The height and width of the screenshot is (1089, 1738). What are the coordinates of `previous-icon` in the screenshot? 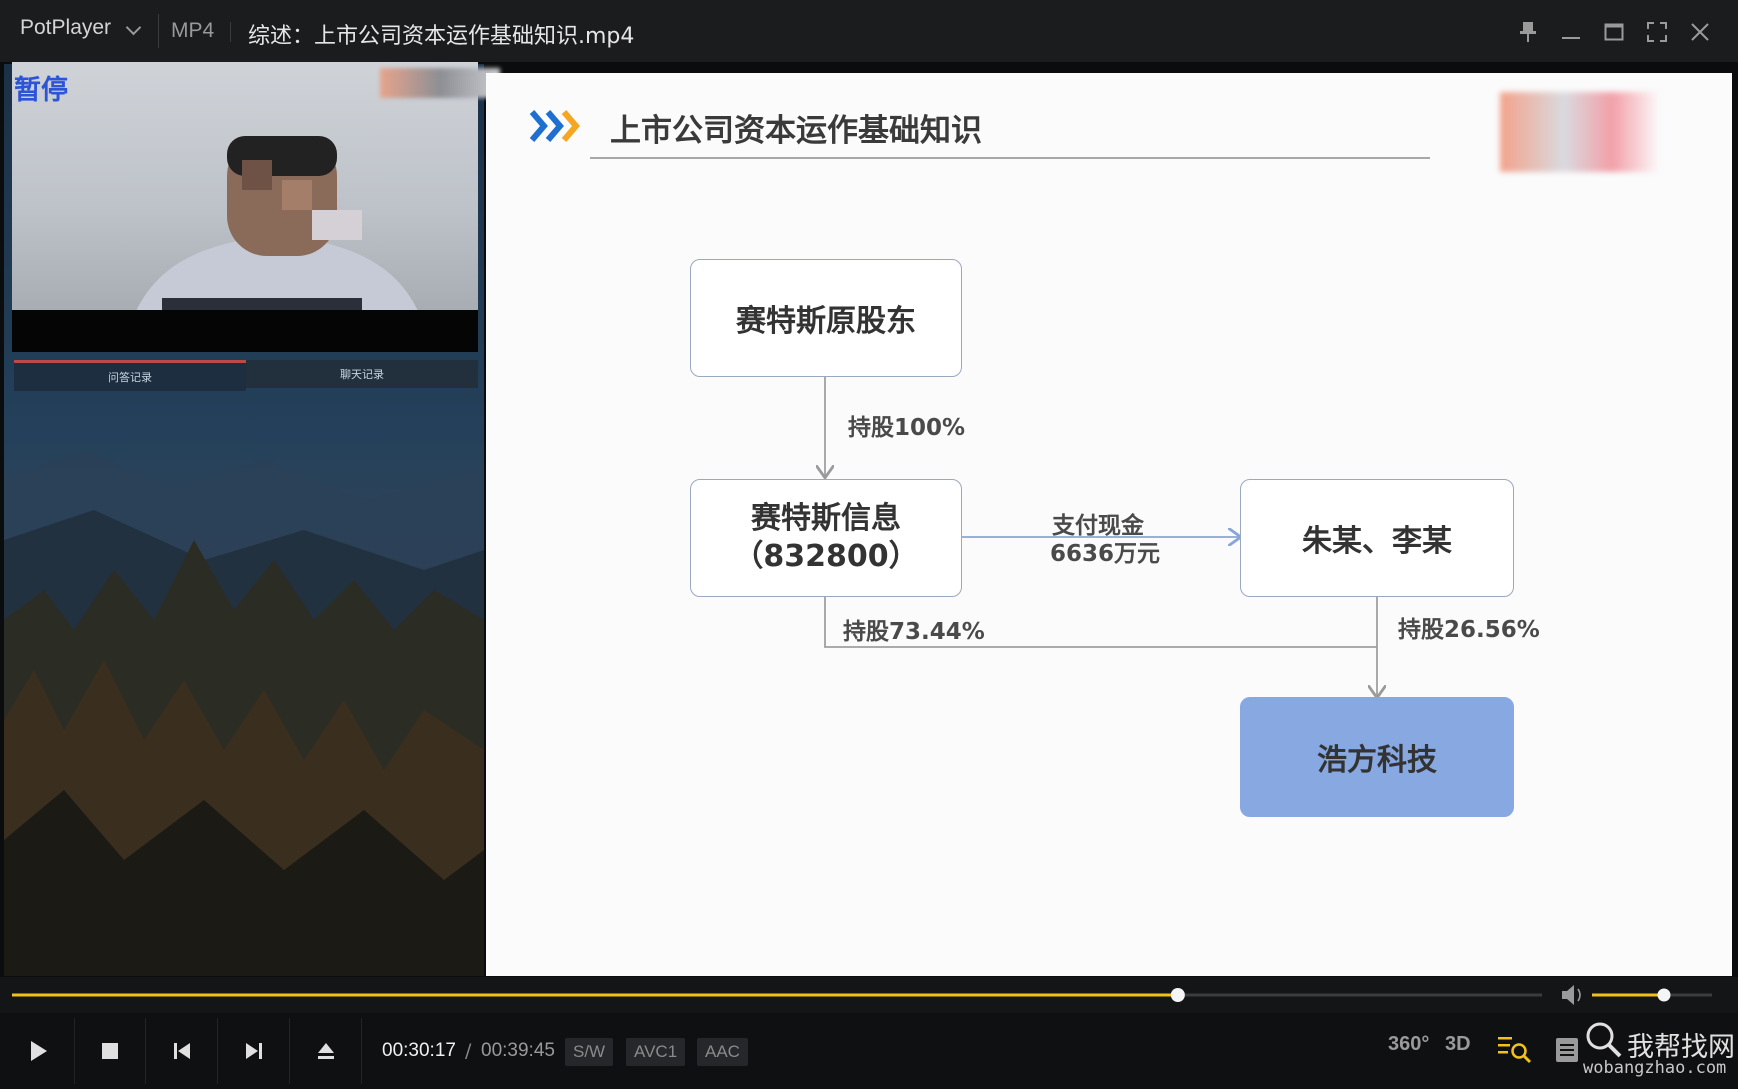 It's located at (182, 1051).